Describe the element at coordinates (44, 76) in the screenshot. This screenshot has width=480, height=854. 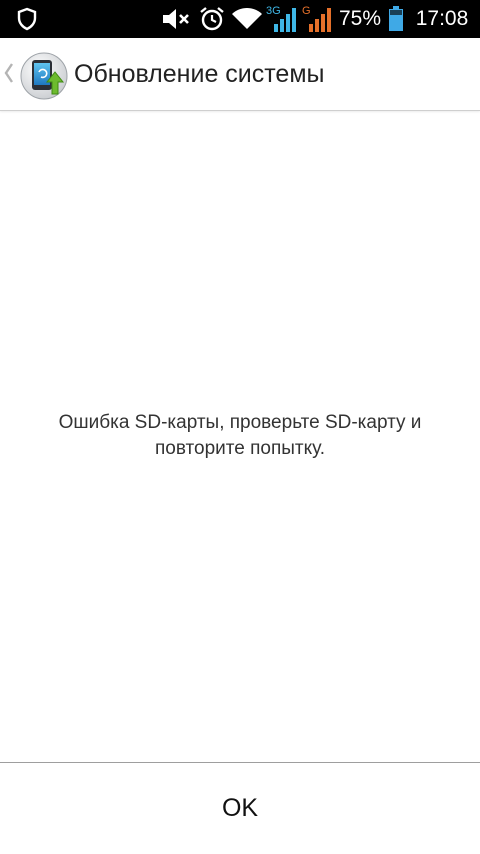
I see `system-update-icon` at that location.